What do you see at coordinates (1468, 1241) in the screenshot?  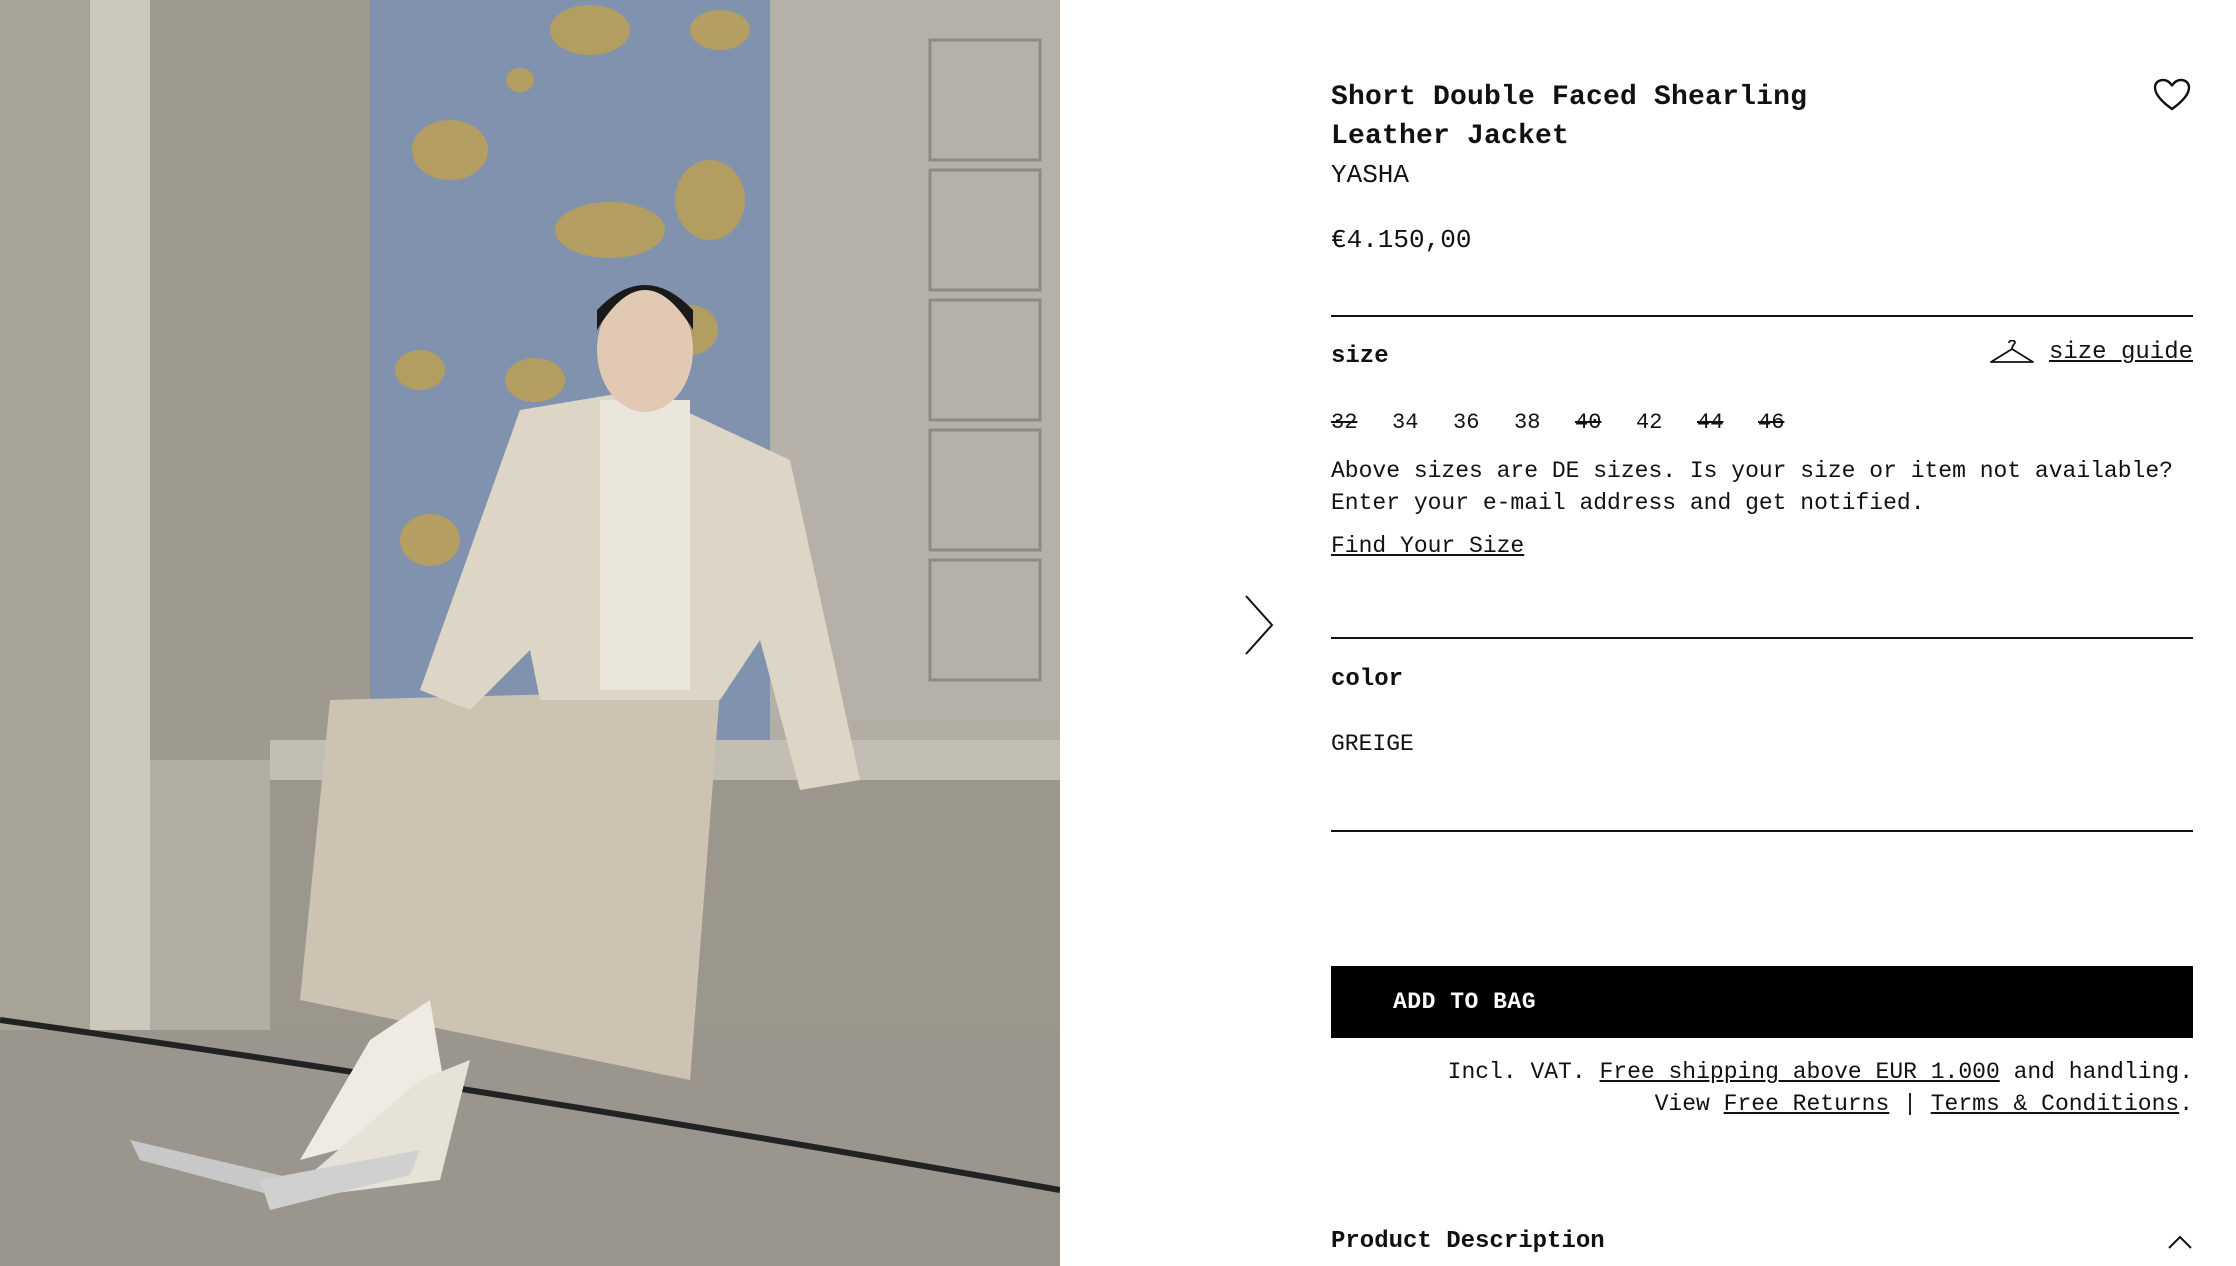 I see `product-description-label: Product Description` at bounding box center [1468, 1241].